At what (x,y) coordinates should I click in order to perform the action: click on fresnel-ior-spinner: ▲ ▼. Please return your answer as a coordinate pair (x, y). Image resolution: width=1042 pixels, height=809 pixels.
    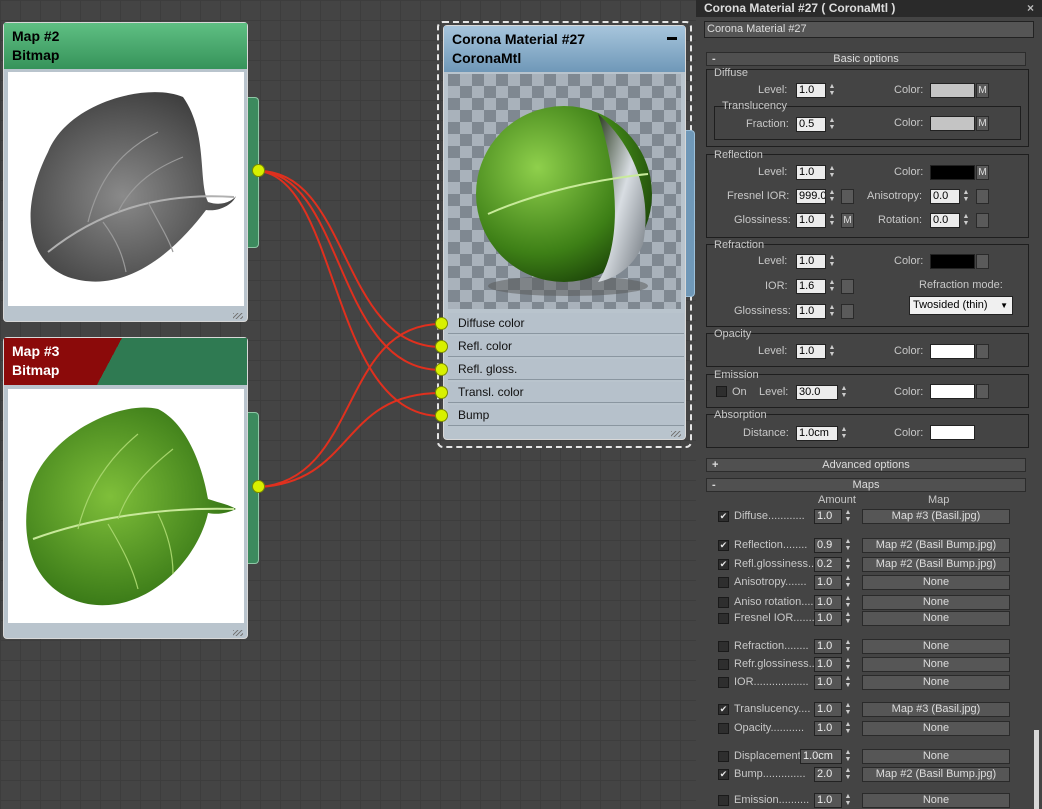
    Looking at the image, I should click on (832, 196).